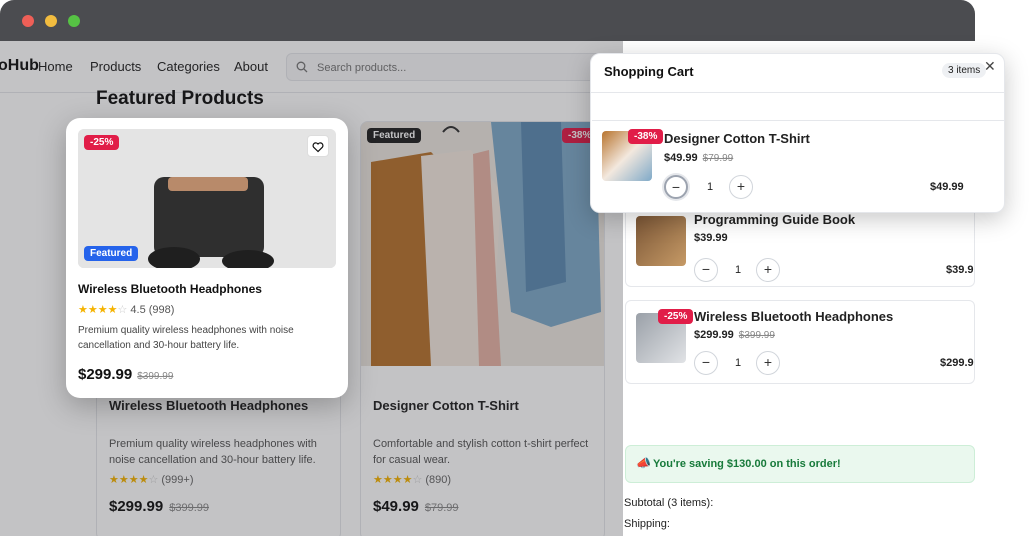 The width and height of the screenshot is (1035, 536). Describe the element at coordinates (711, 238) in the screenshot. I see `cart-item-price: $39.99` at that location.